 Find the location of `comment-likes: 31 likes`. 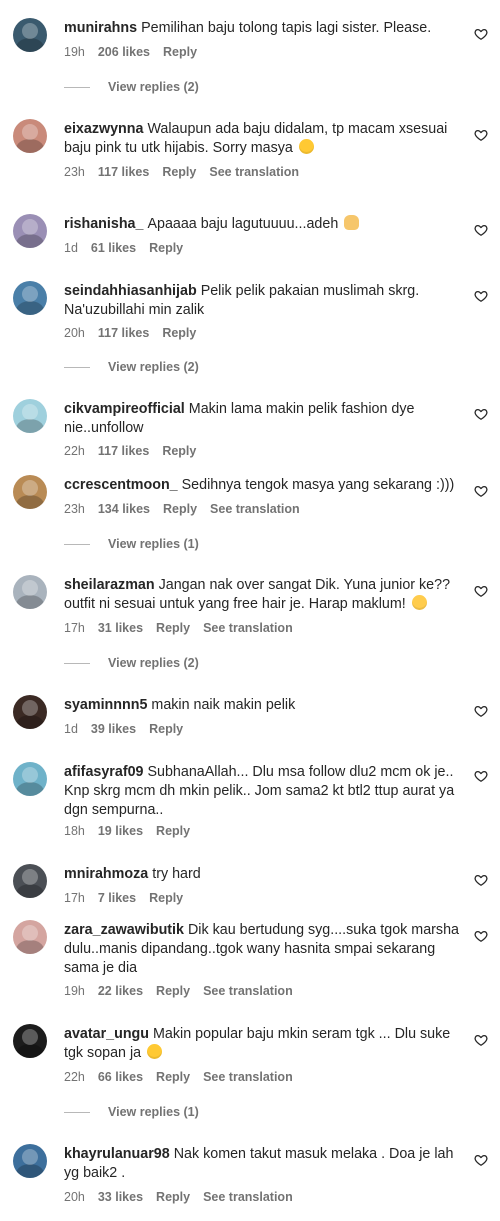

comment-likes: 31 likes is located at coordinates (120, 628).